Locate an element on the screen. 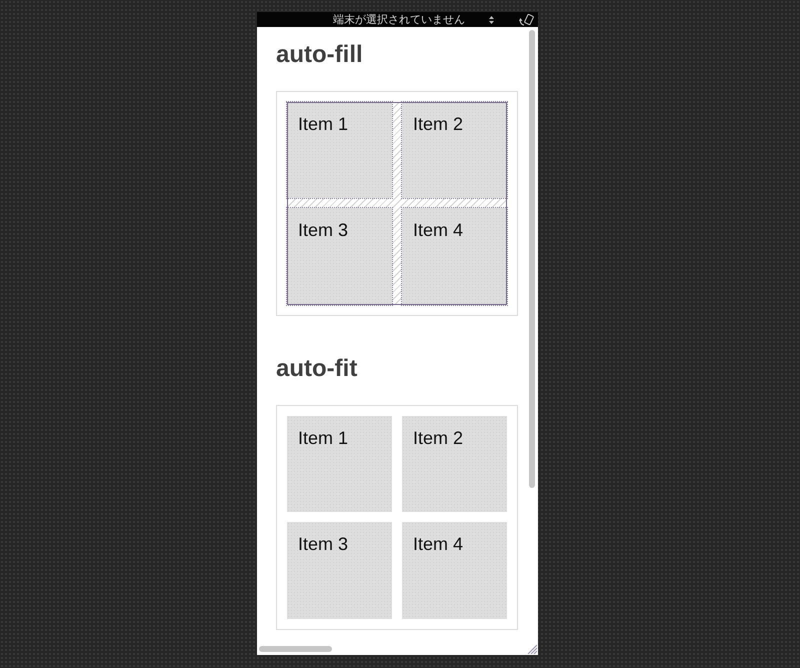 The width and height of the screenshot is (800, 668). device-select: 端末が選択されていません is located at coordinates (413, 19).